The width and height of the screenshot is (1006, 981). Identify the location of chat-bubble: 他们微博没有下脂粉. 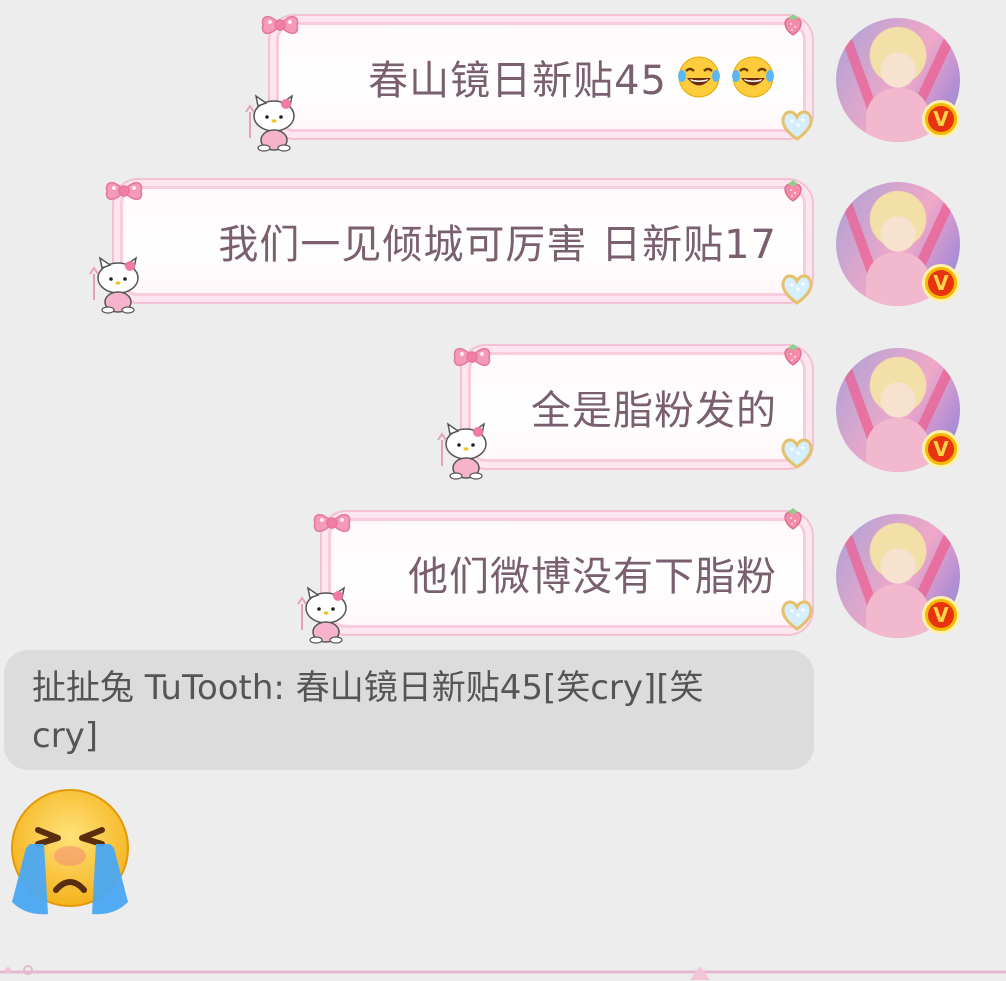
(567, 573).